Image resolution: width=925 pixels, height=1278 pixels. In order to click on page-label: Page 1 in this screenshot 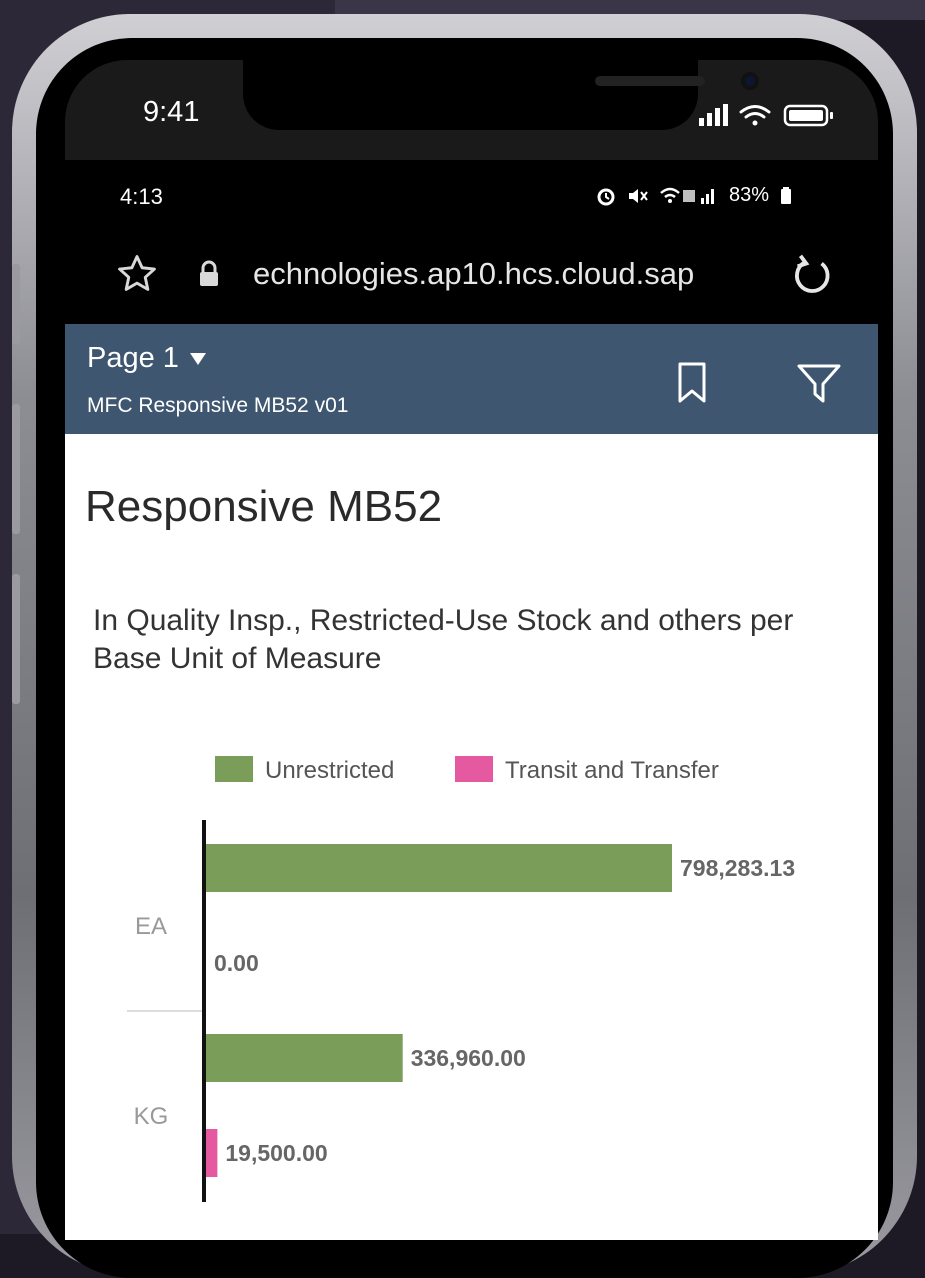, I will do `click(133, 358)`.